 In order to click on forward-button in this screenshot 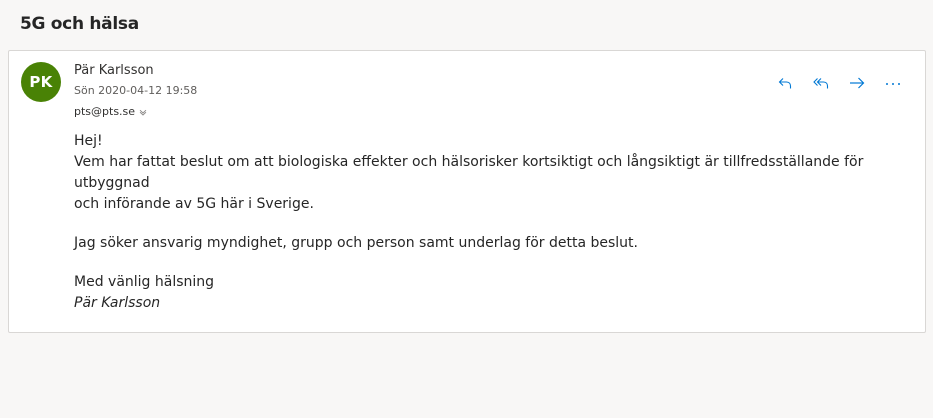, I will do `click(857, 83)`.